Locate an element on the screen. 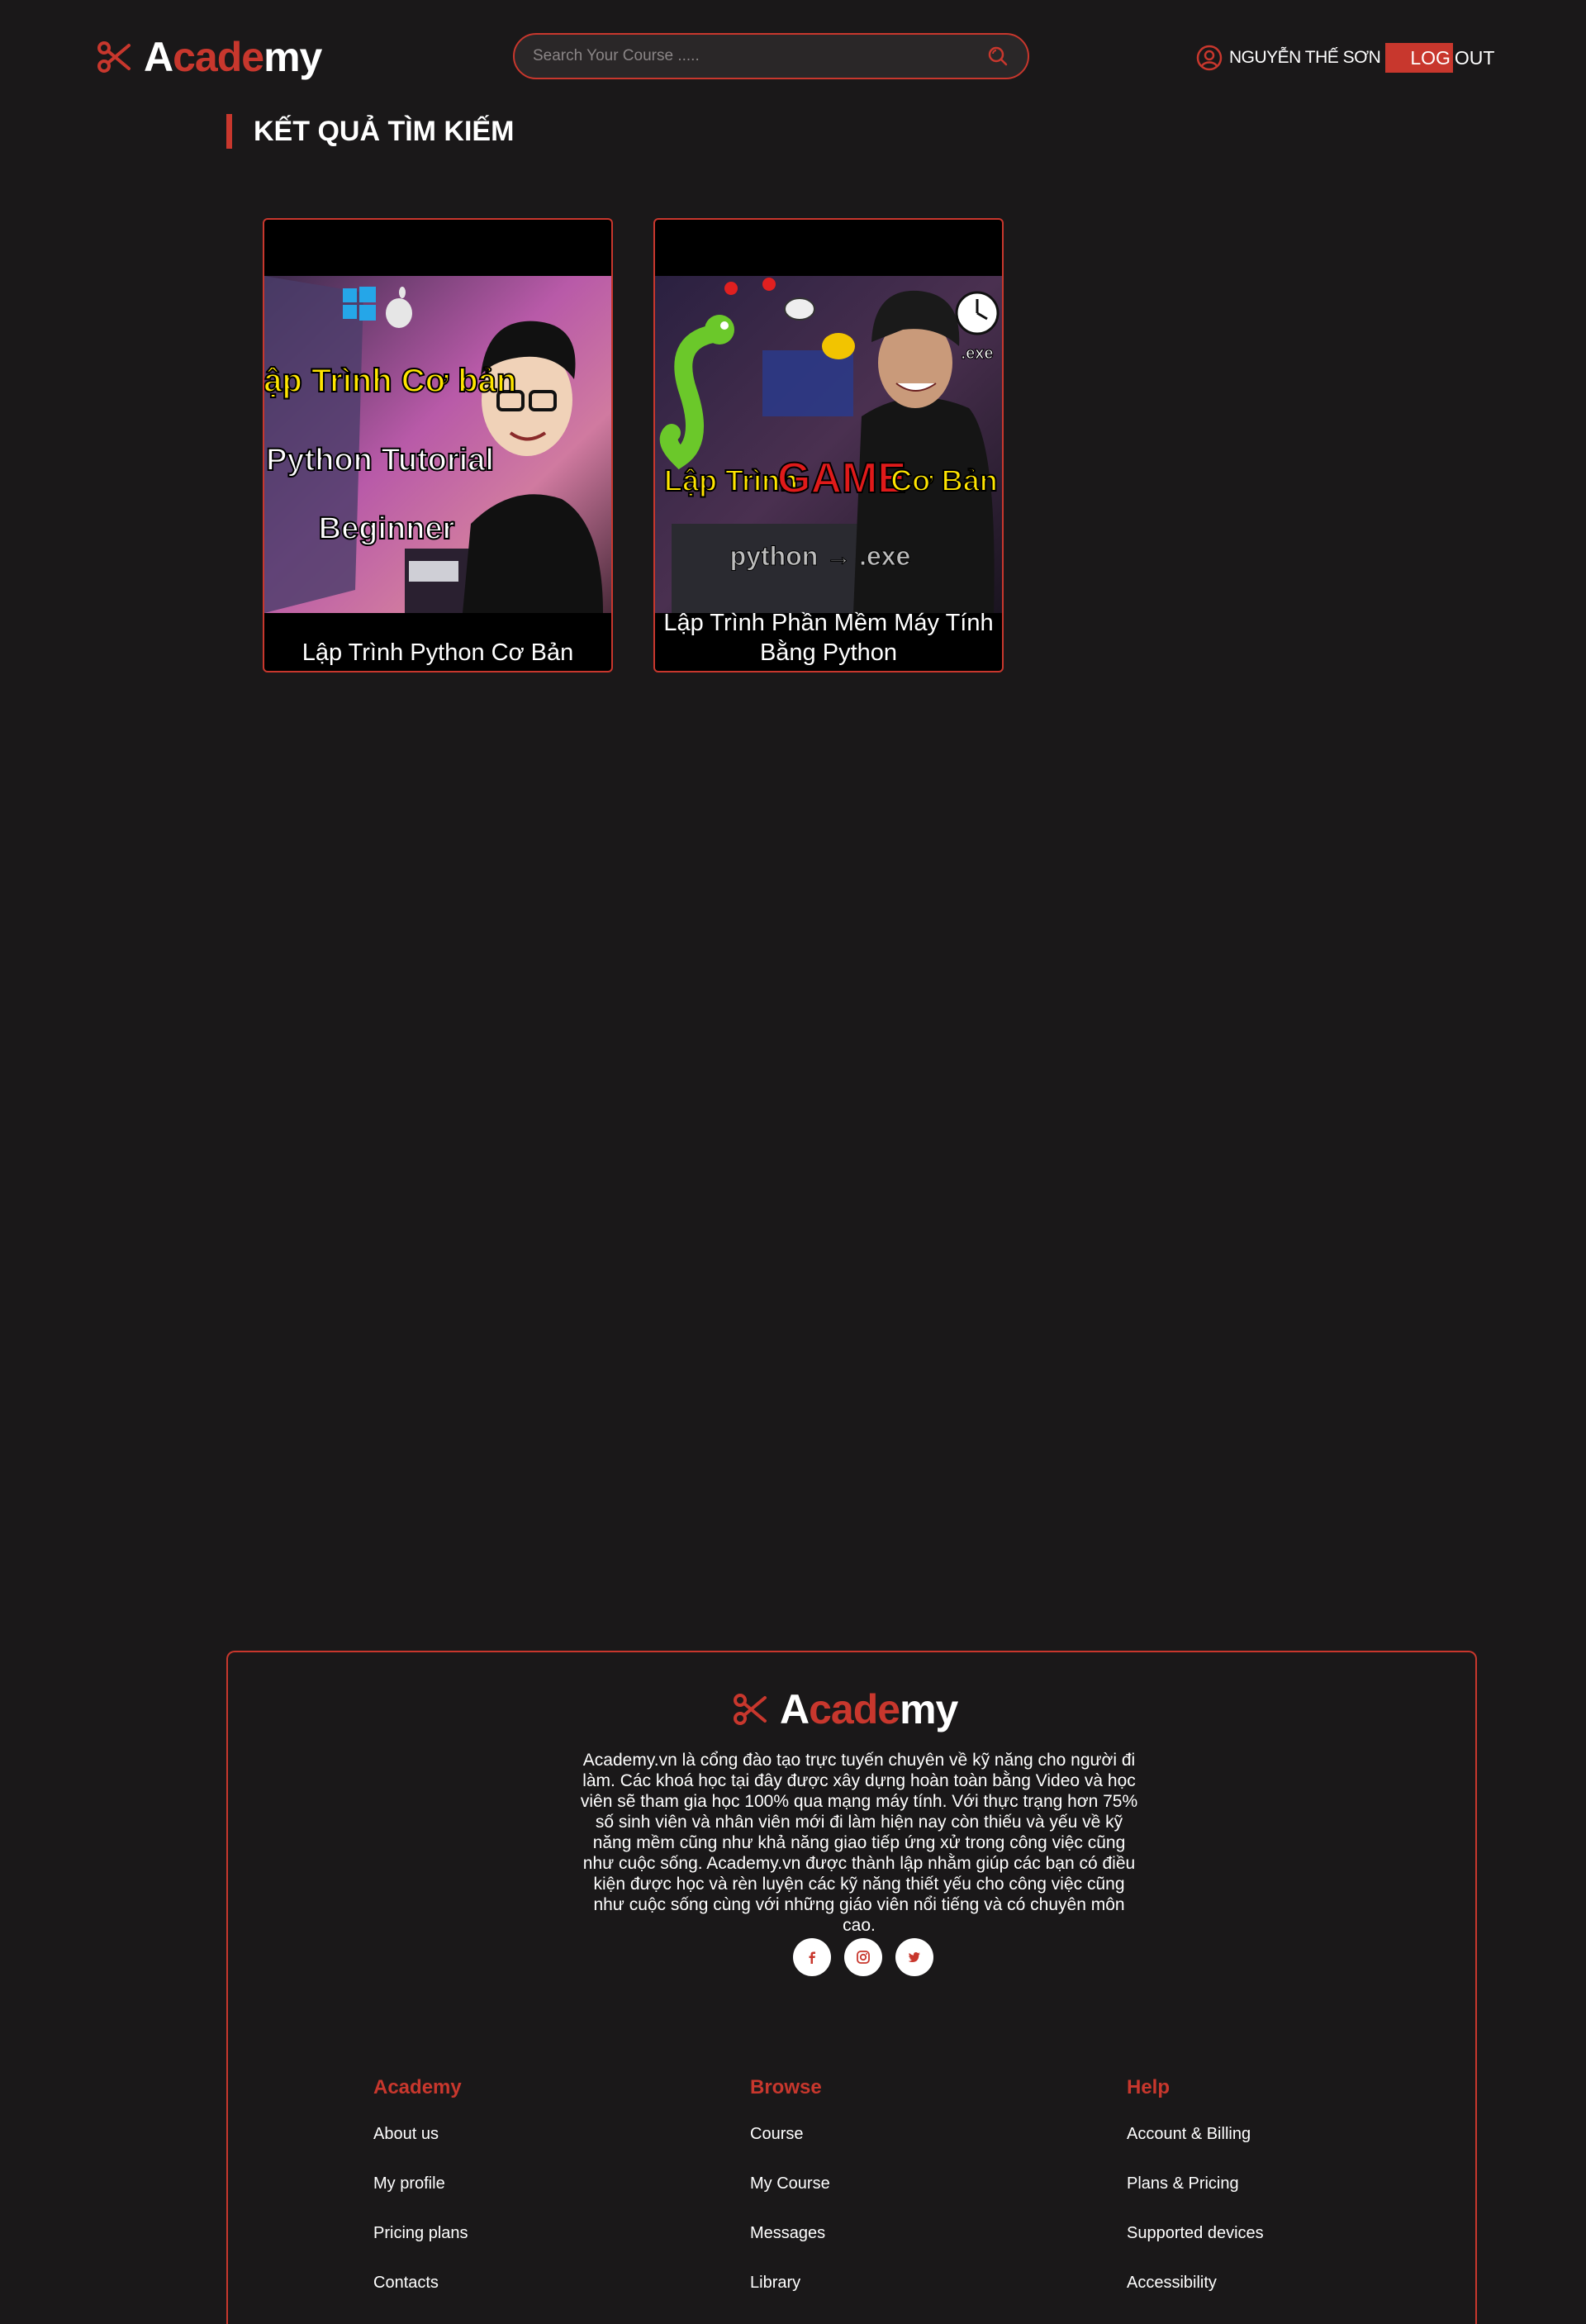 The image size is (1586, 2324). footer-link-contacts: Contacts is located at coordinates (420, 2295).